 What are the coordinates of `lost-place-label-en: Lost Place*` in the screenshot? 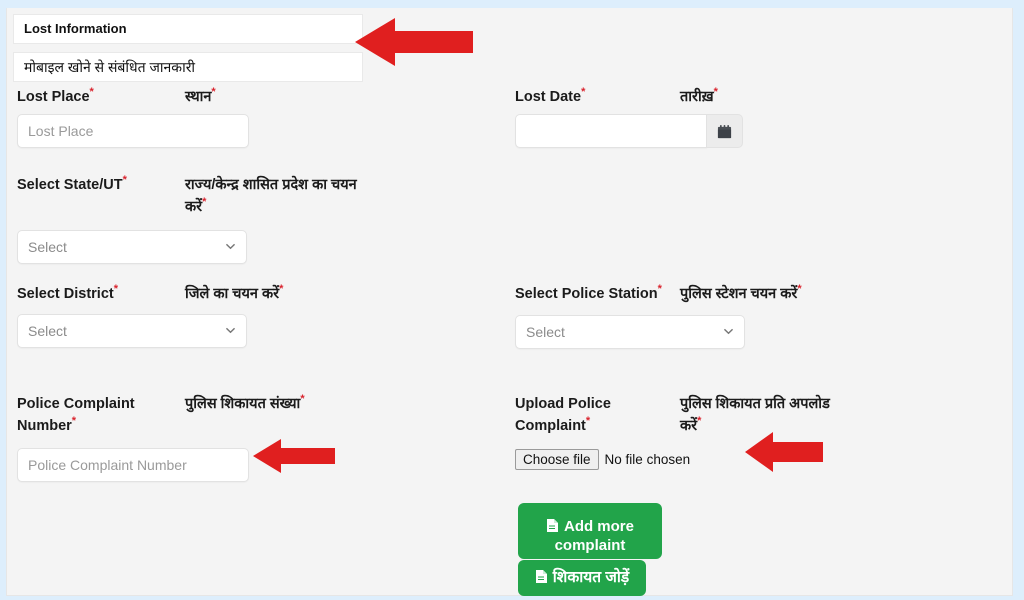 It's located at (55, 95).